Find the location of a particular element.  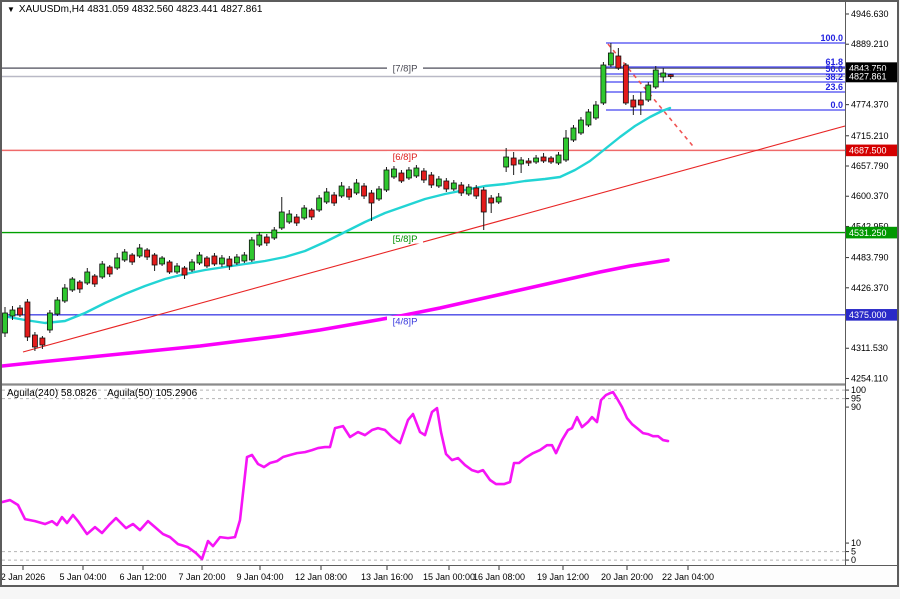

price-axis-label: 4946.630 is located at coordinates (870, 14).